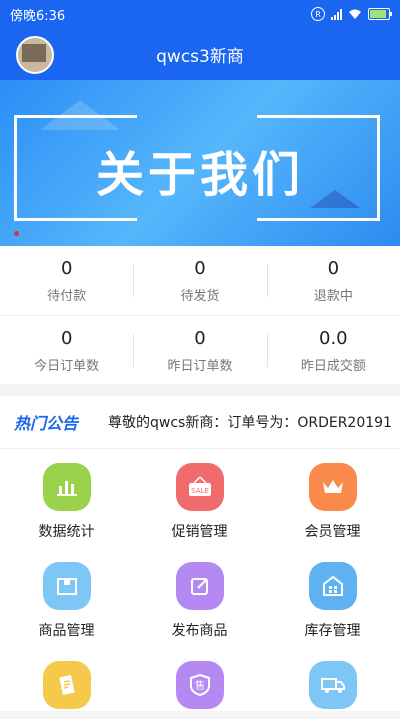 The image size is (400, 719). I want to click on stat-label: 待付款, so click(67, 296).